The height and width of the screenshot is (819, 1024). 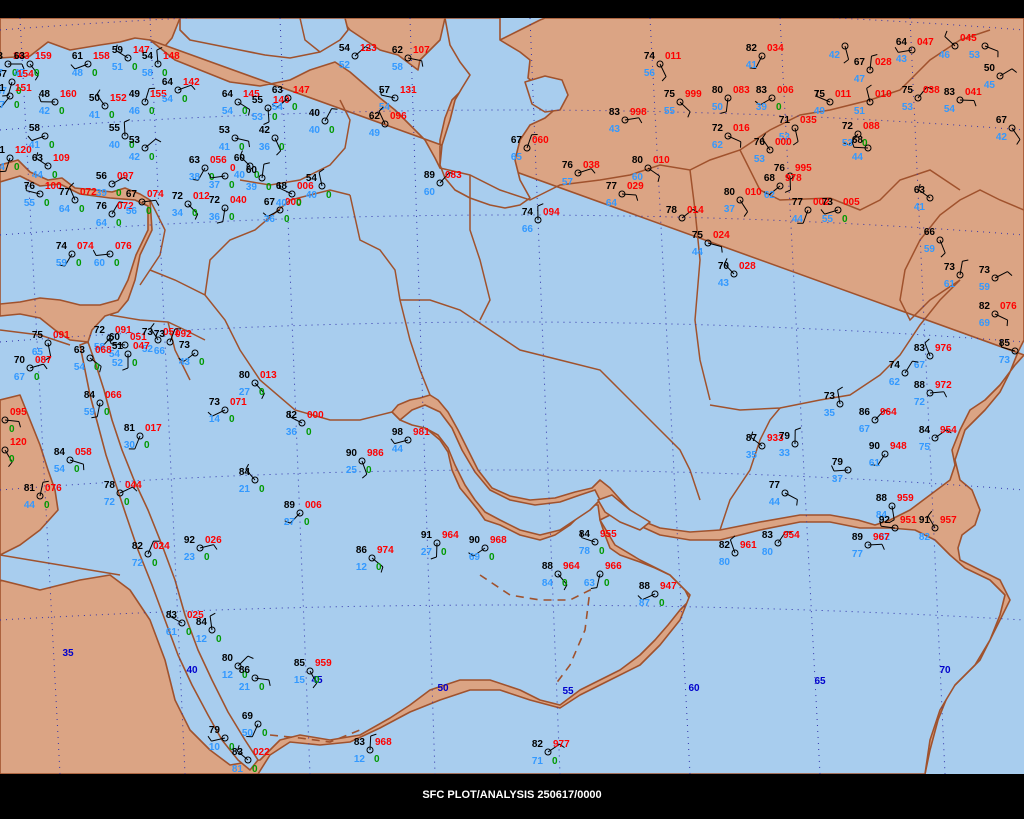 What do you see at coordinates (895, 382) in the screenshot?
I see `dewpoint-value: 62` at bounding box center [895, 382].